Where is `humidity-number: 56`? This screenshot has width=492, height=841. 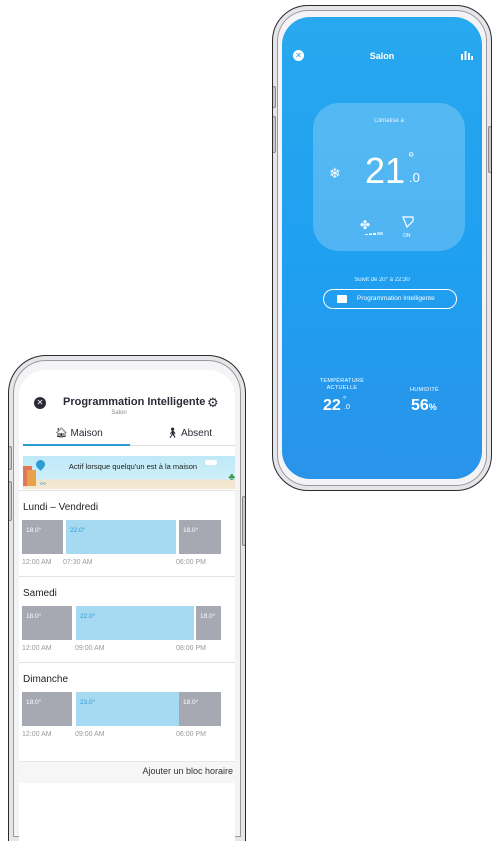
humidity-number: 56 is located at coordinates (420, 405).